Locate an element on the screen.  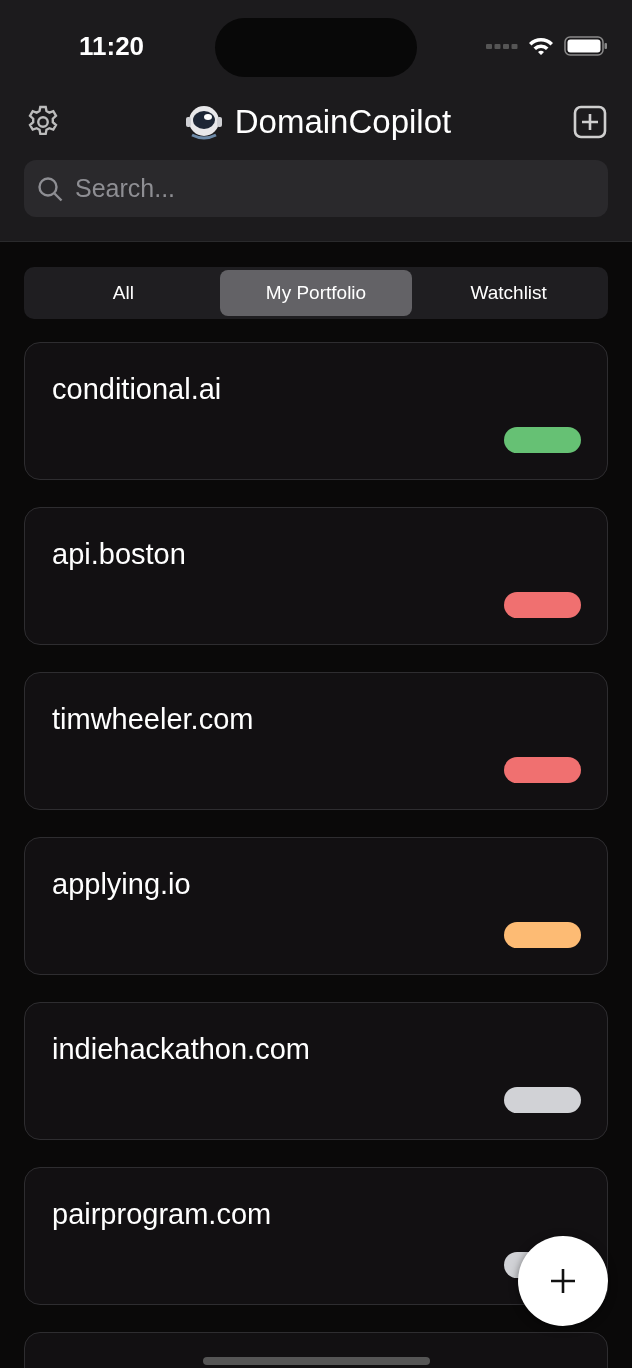
app-logo-text: DomainCopilot is located at coordinates (343, 122).